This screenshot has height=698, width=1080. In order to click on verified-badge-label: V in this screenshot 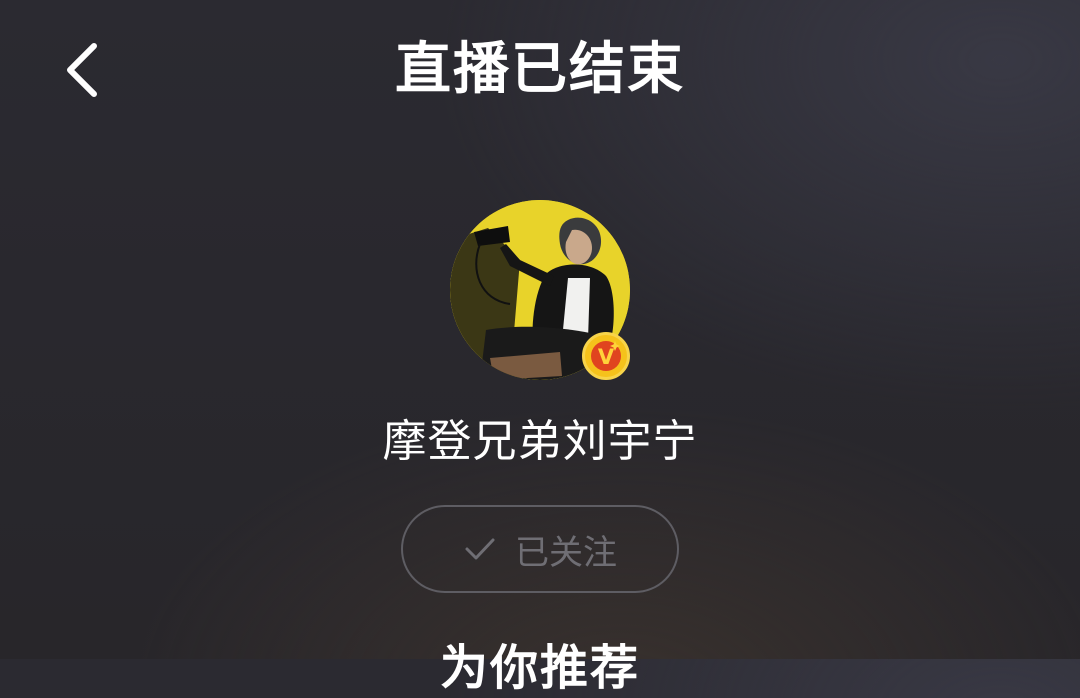, I will do `click(606, 357)`.